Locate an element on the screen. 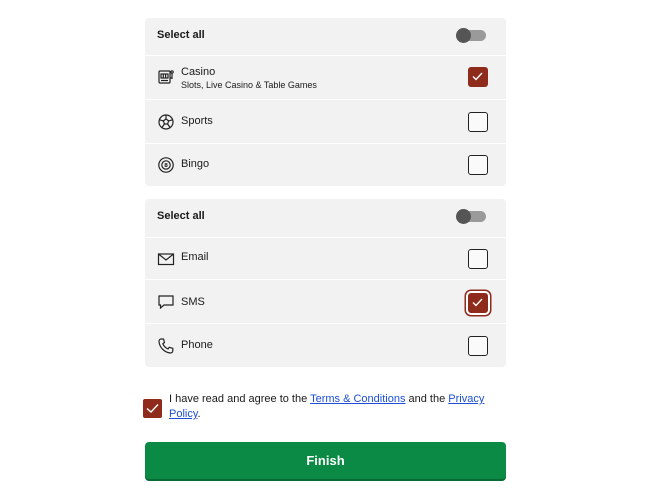 This screenshot has height=500, width=648. privacy-link-line1: Privacy is located at coordinates (466, 399).